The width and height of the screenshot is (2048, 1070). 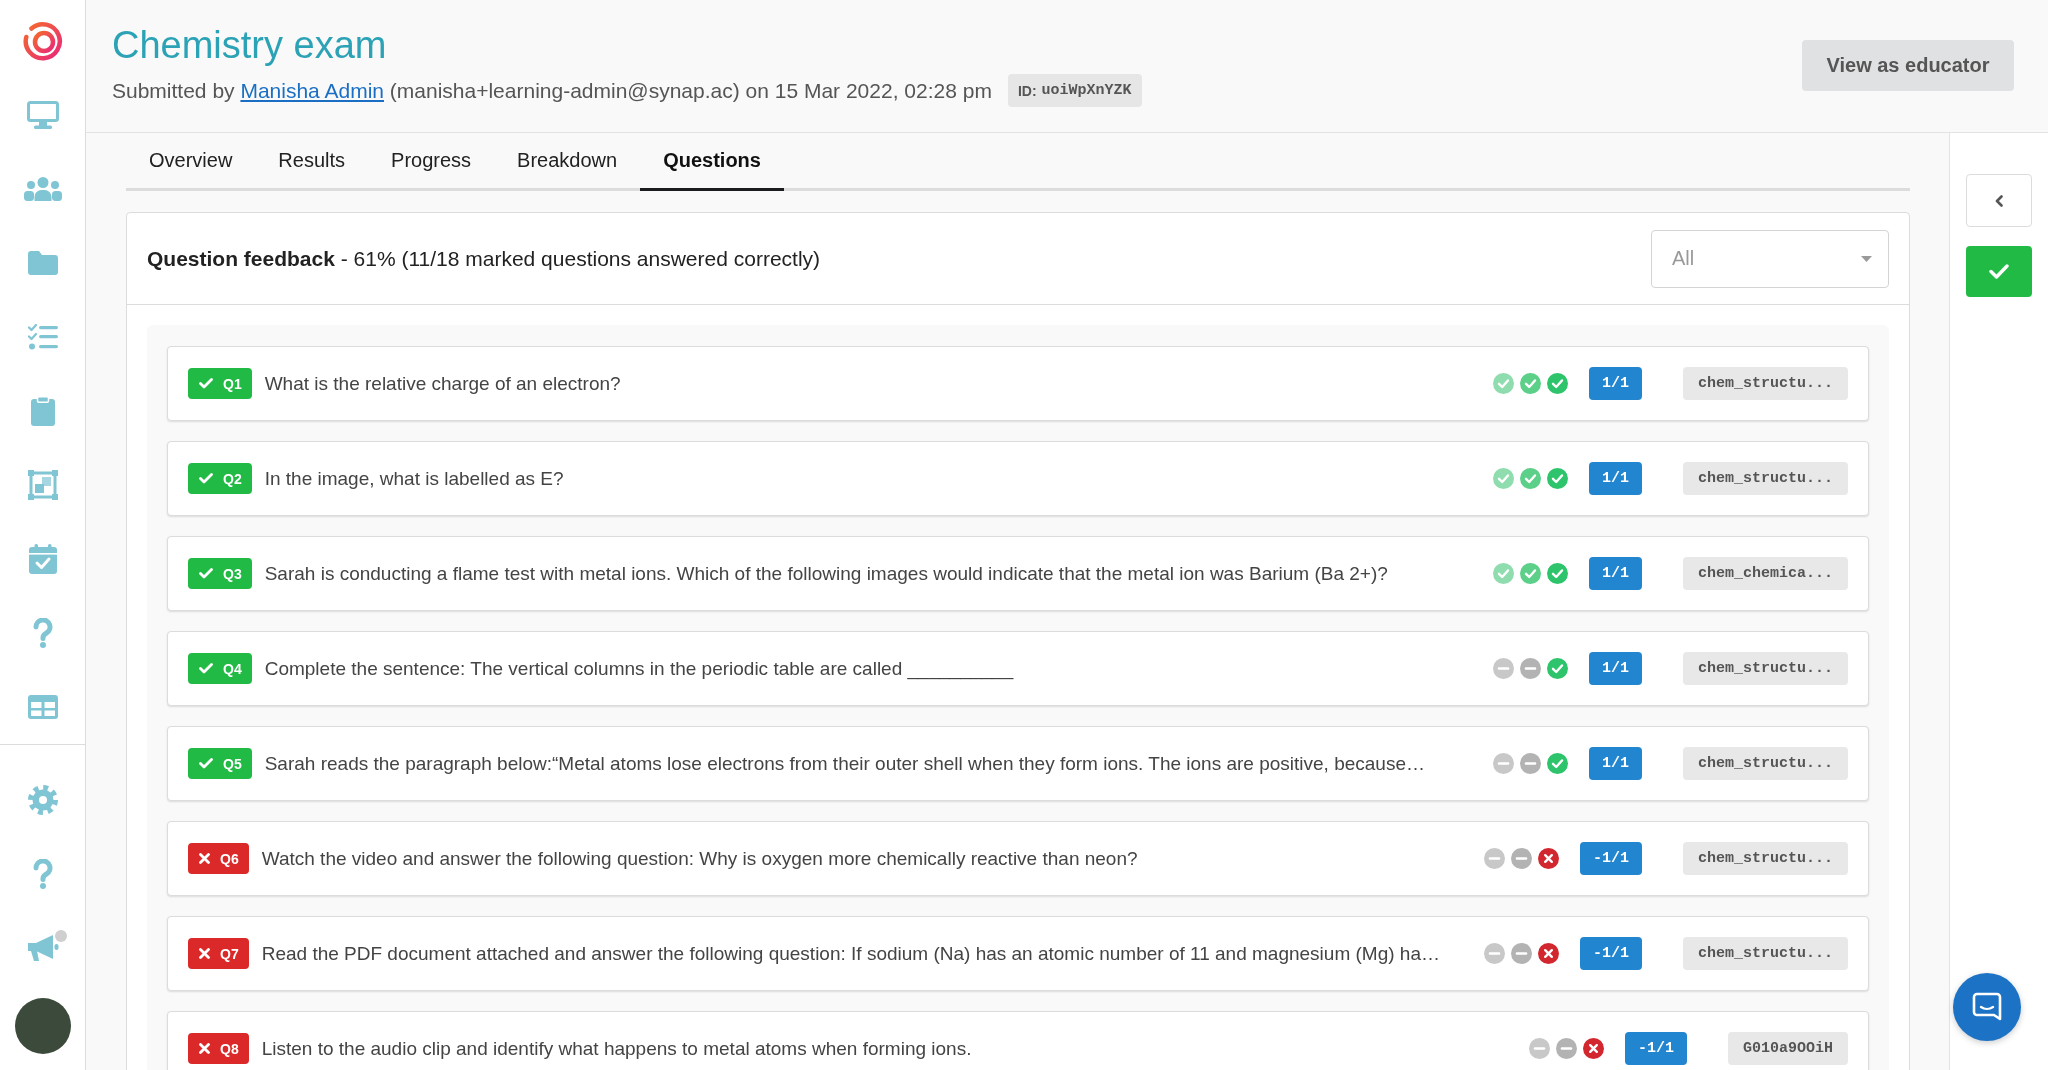 I want to click on logo-icon, so click(x=42, y=41).